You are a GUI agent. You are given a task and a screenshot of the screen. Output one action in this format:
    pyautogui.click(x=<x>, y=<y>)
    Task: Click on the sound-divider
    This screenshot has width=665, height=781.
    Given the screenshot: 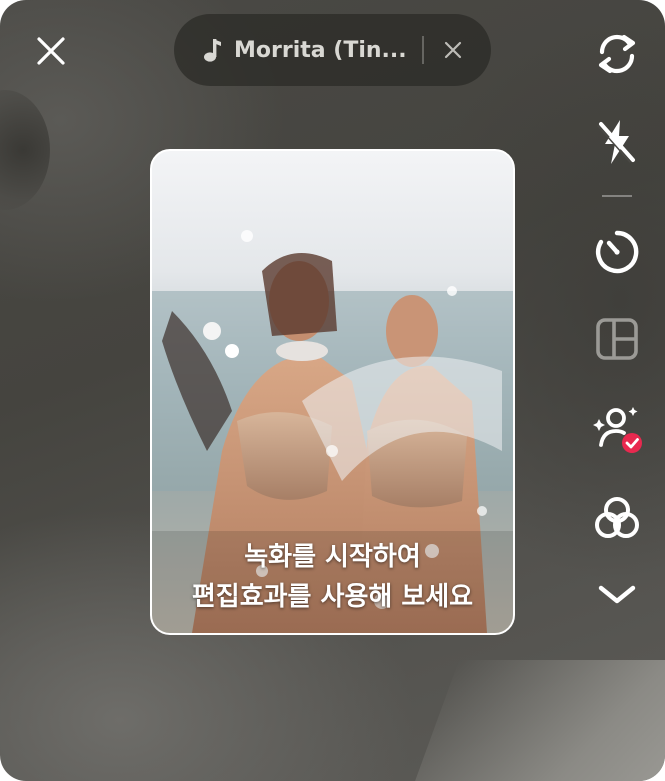 What is the action you would take?
    pyautogui.click(x=423, y=50)
    